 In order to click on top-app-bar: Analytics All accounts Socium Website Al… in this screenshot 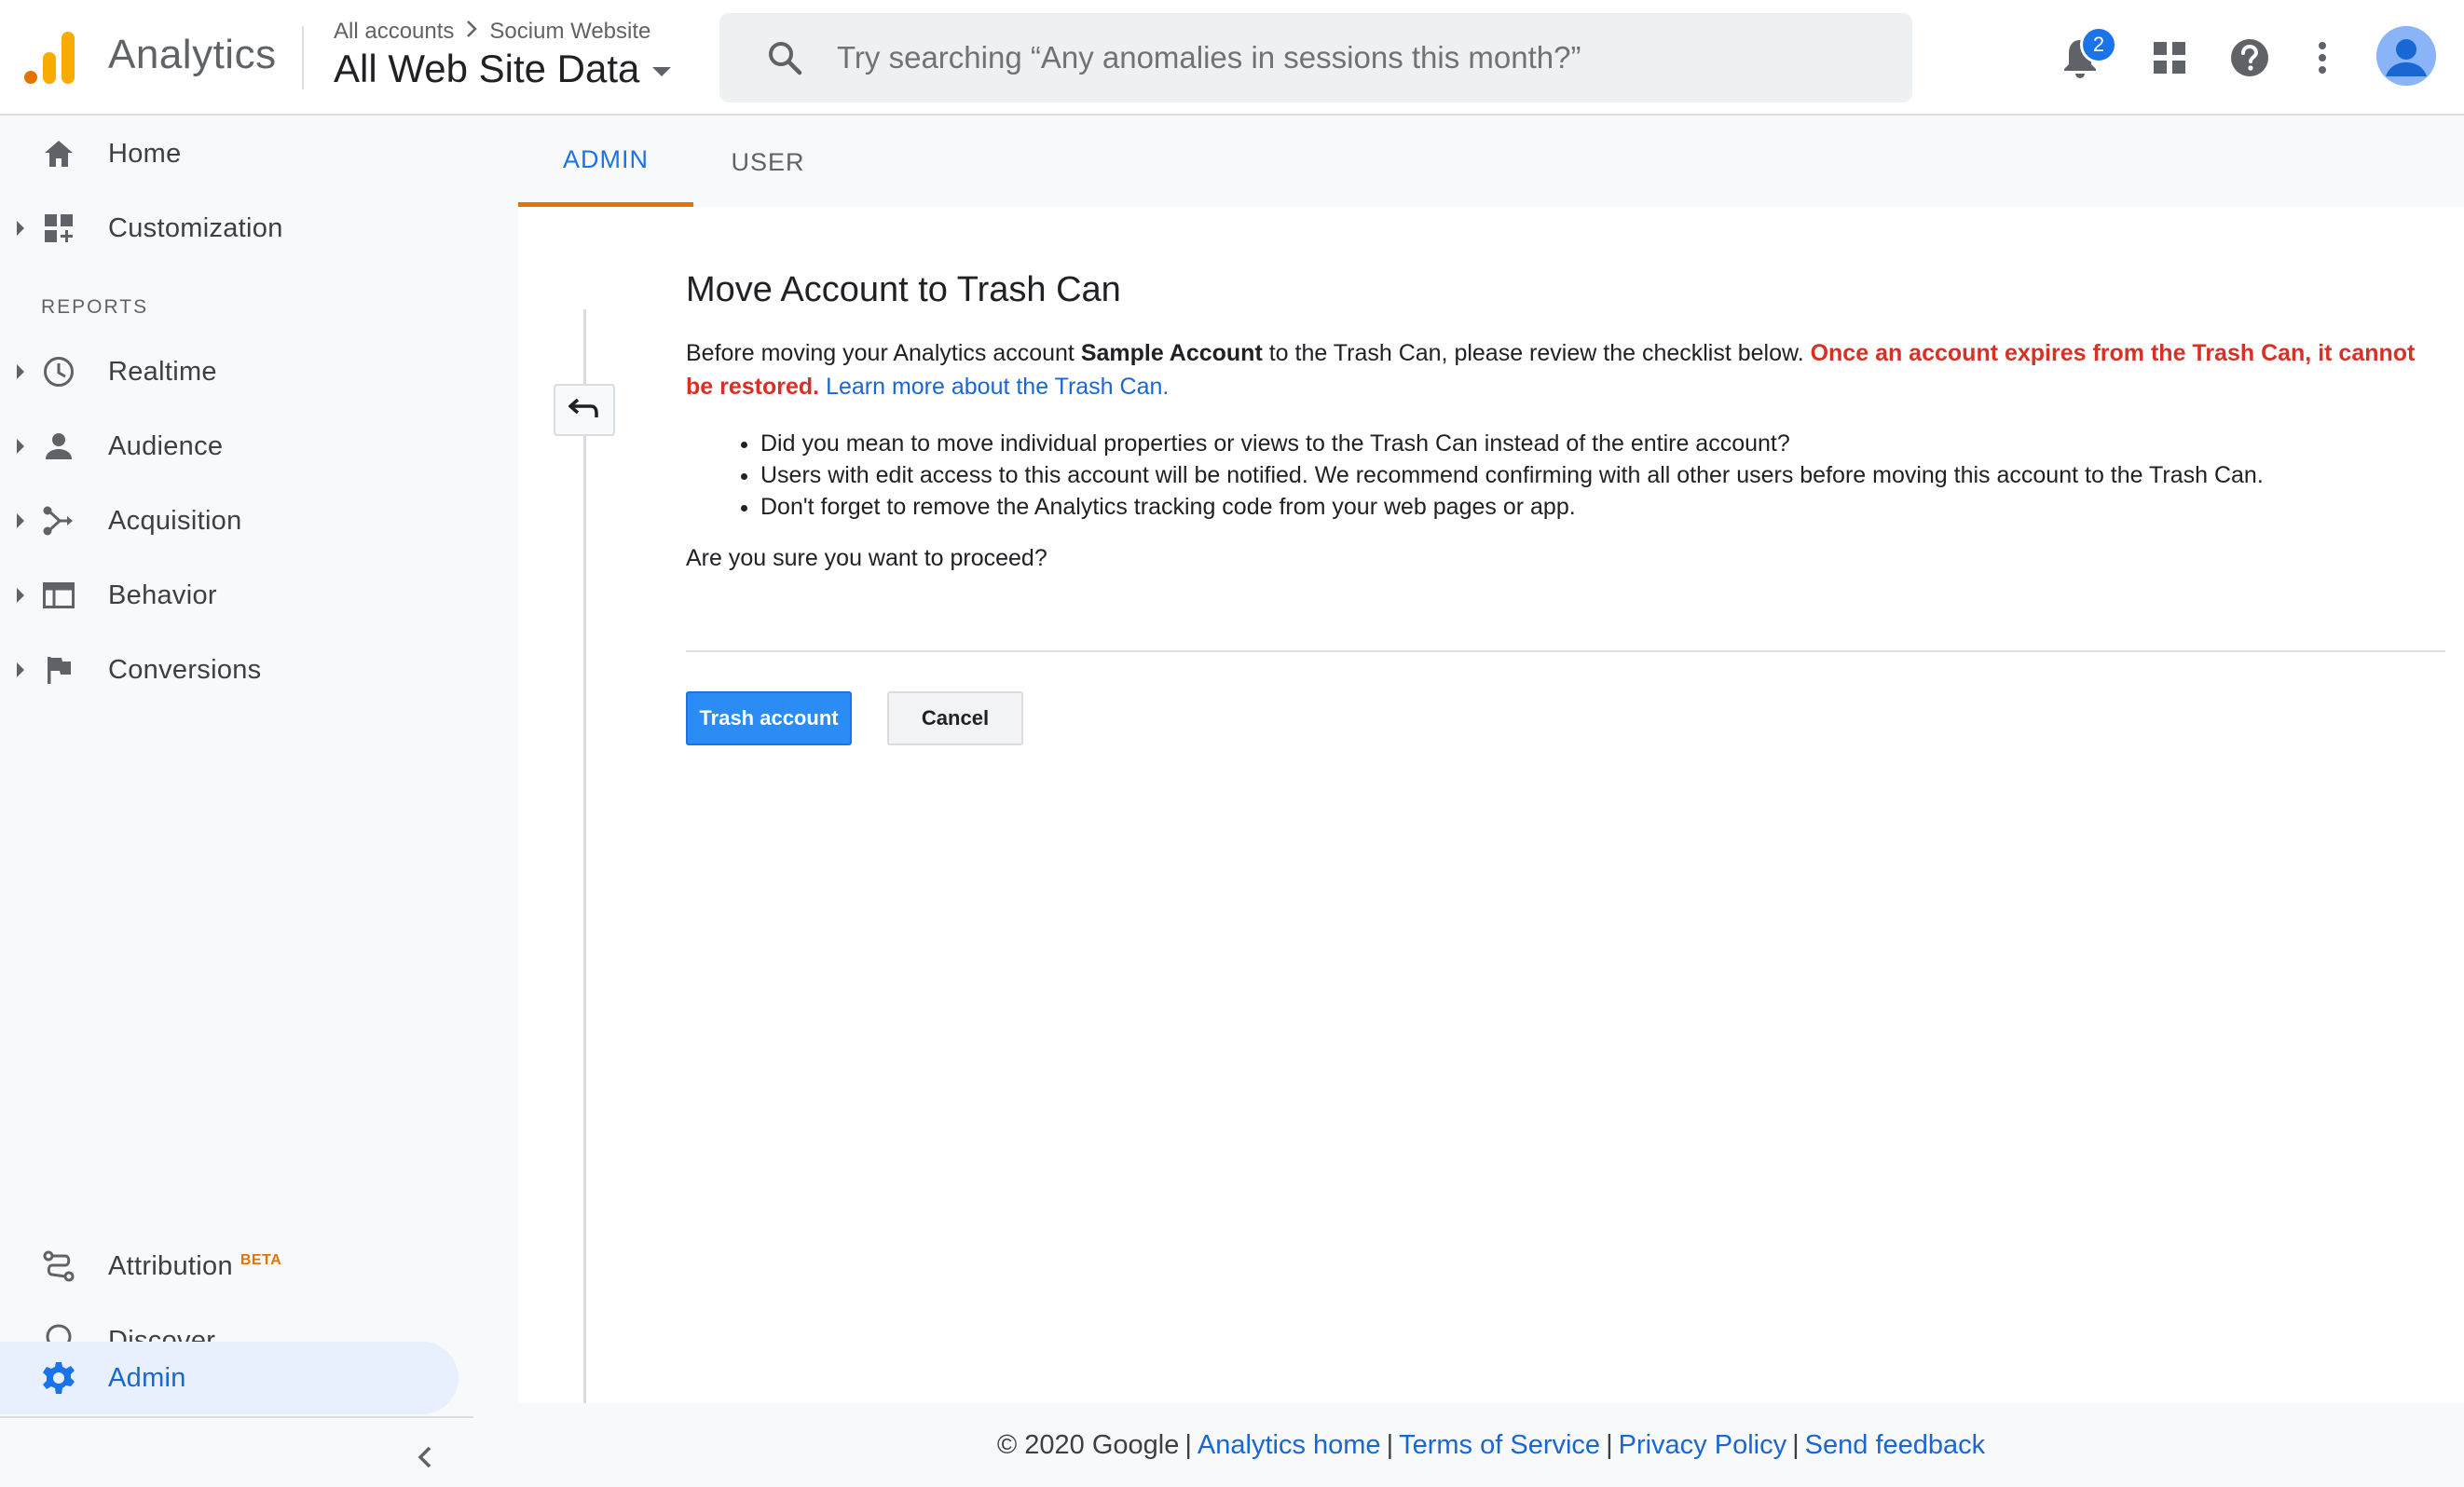, I will do `click(1232, 58)`.